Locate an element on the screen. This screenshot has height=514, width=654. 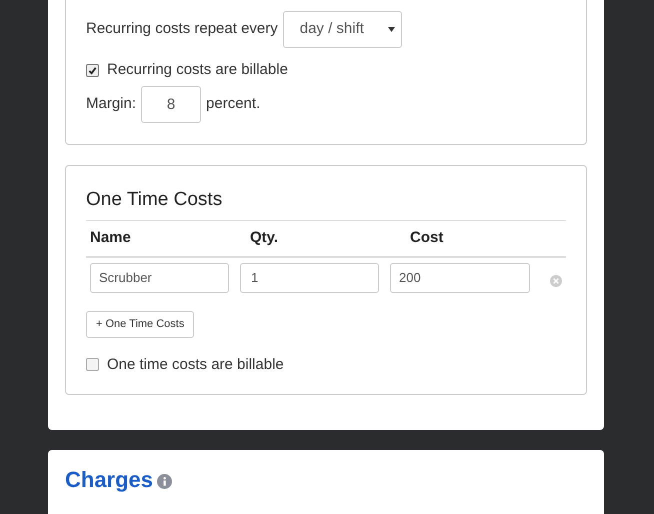
repeat-select: day / shift is located at coordinates (342, 29).